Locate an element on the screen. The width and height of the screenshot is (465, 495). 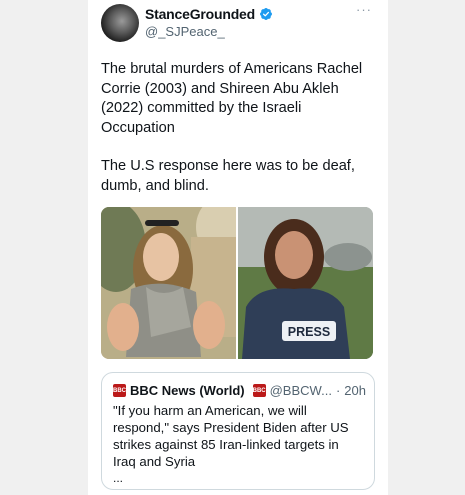
photo-left-illustration is located at coordinates (168, 283).